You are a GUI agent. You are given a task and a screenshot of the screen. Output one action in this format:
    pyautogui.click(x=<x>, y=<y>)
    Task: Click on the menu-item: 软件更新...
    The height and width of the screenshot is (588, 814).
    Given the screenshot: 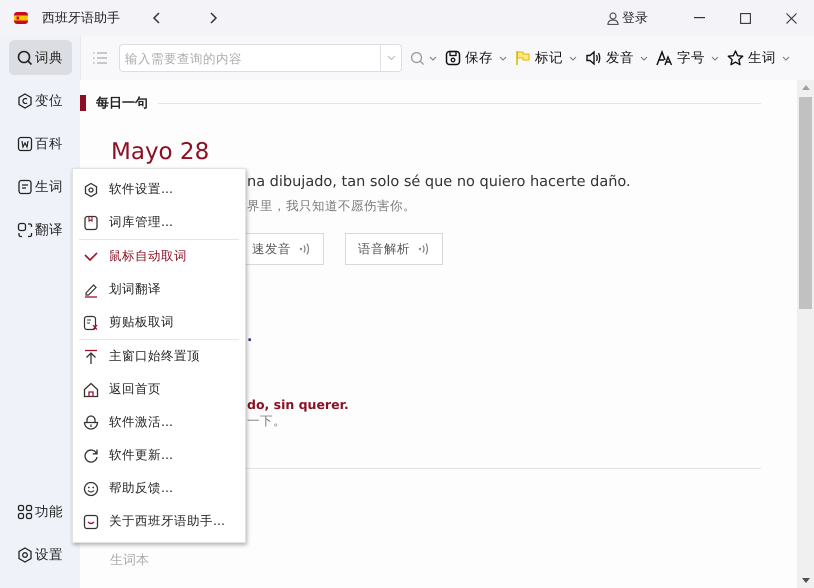 What is the action you would take?
    pyautogui.click(x=159, y=455)
    